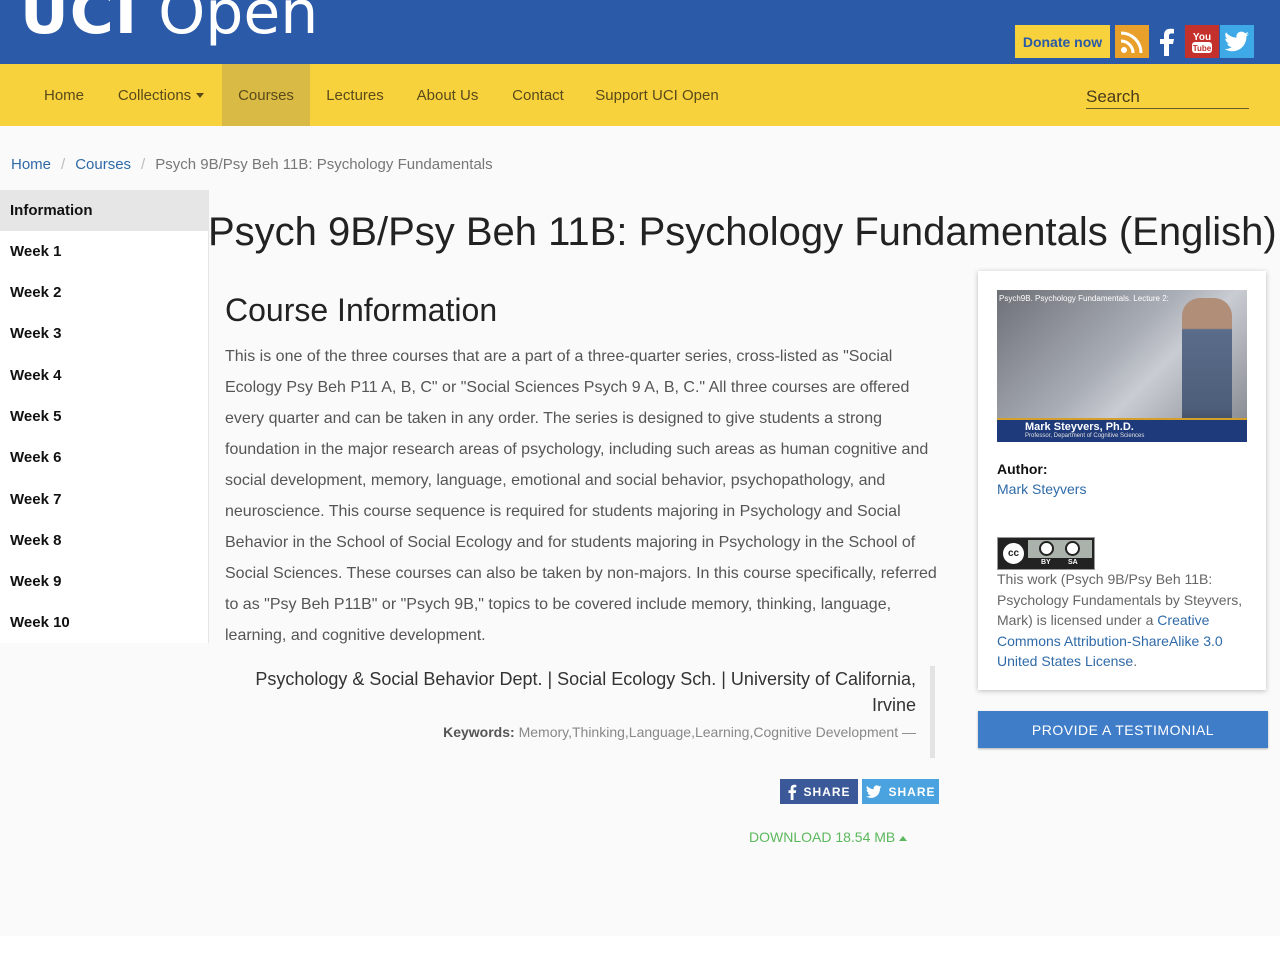  What do you see at coordinates (1072, 548) in the screenshot?
I see `share-alike-icon` at bounding box center [1072, 548].